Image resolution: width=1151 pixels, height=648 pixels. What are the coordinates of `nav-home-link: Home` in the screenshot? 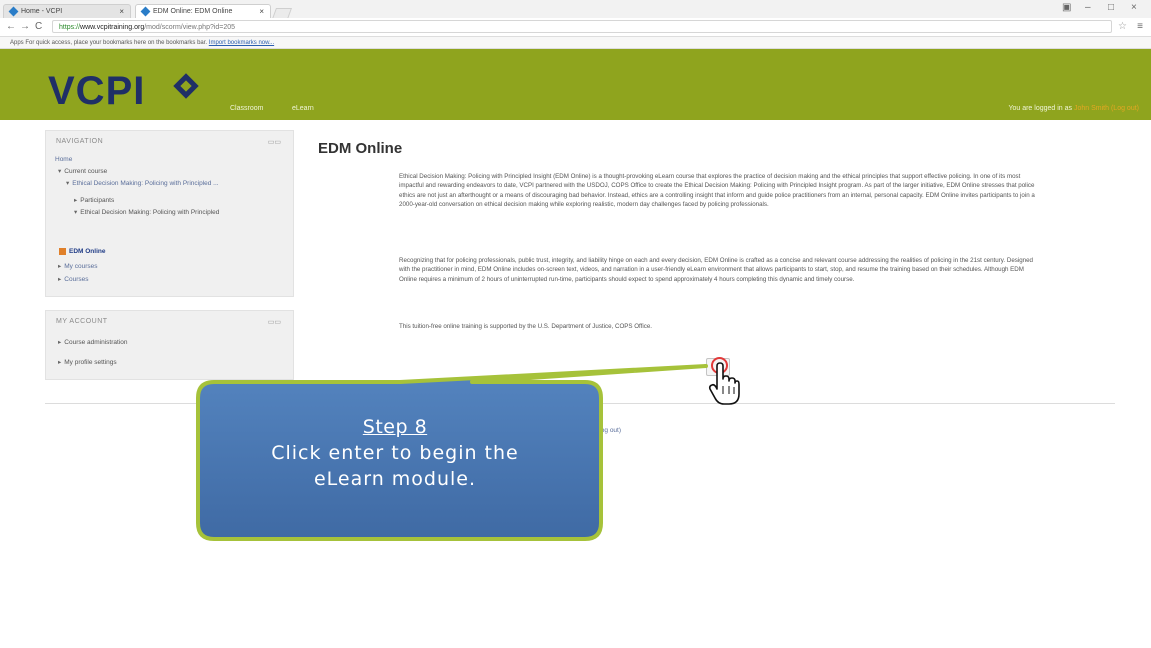 It's located at (63, 159).